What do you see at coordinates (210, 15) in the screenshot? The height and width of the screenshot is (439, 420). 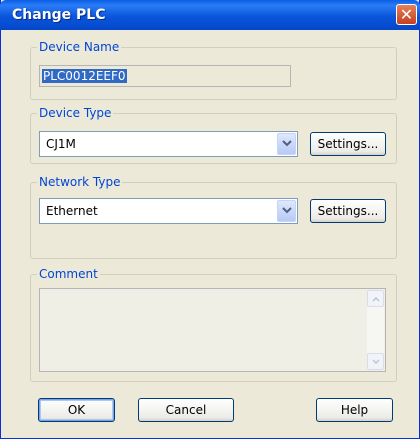 I see `title-bar: Change PLC ✕` at bounding box center [210, 15].